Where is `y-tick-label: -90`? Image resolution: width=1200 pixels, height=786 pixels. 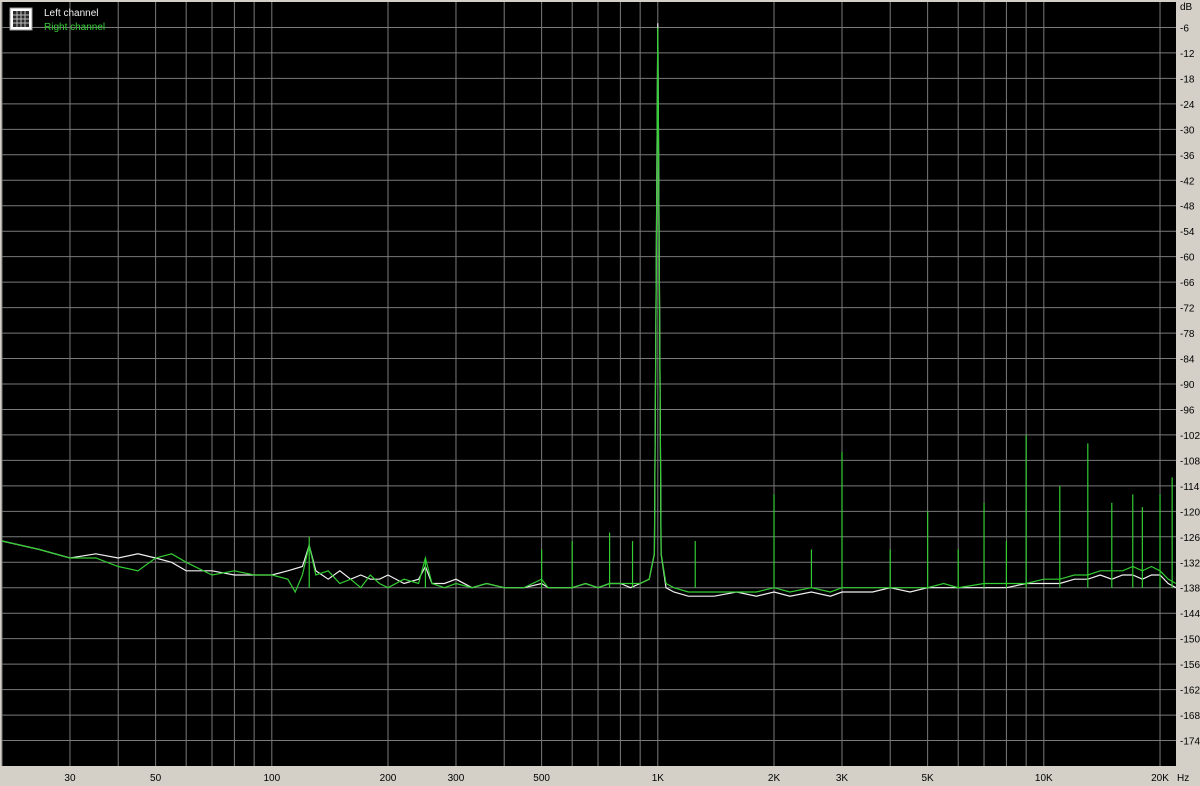 y-tick-label: -90 is located at coordinates (1187, 385).